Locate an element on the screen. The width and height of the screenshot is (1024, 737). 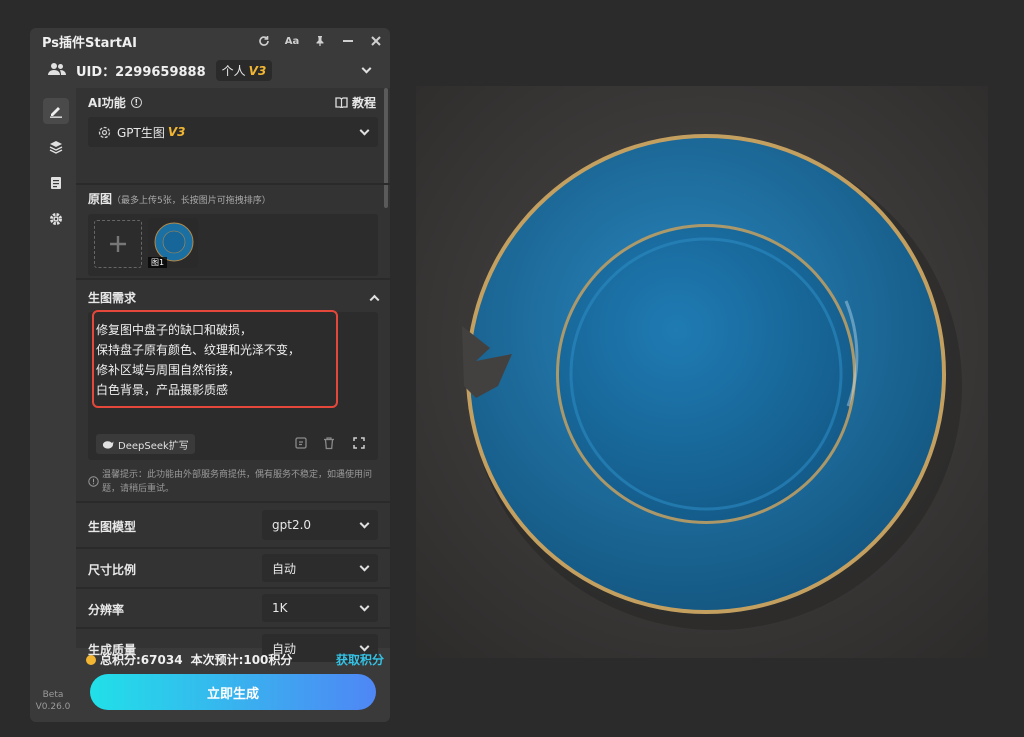
notes-icon is located at coordinates (56, 183).